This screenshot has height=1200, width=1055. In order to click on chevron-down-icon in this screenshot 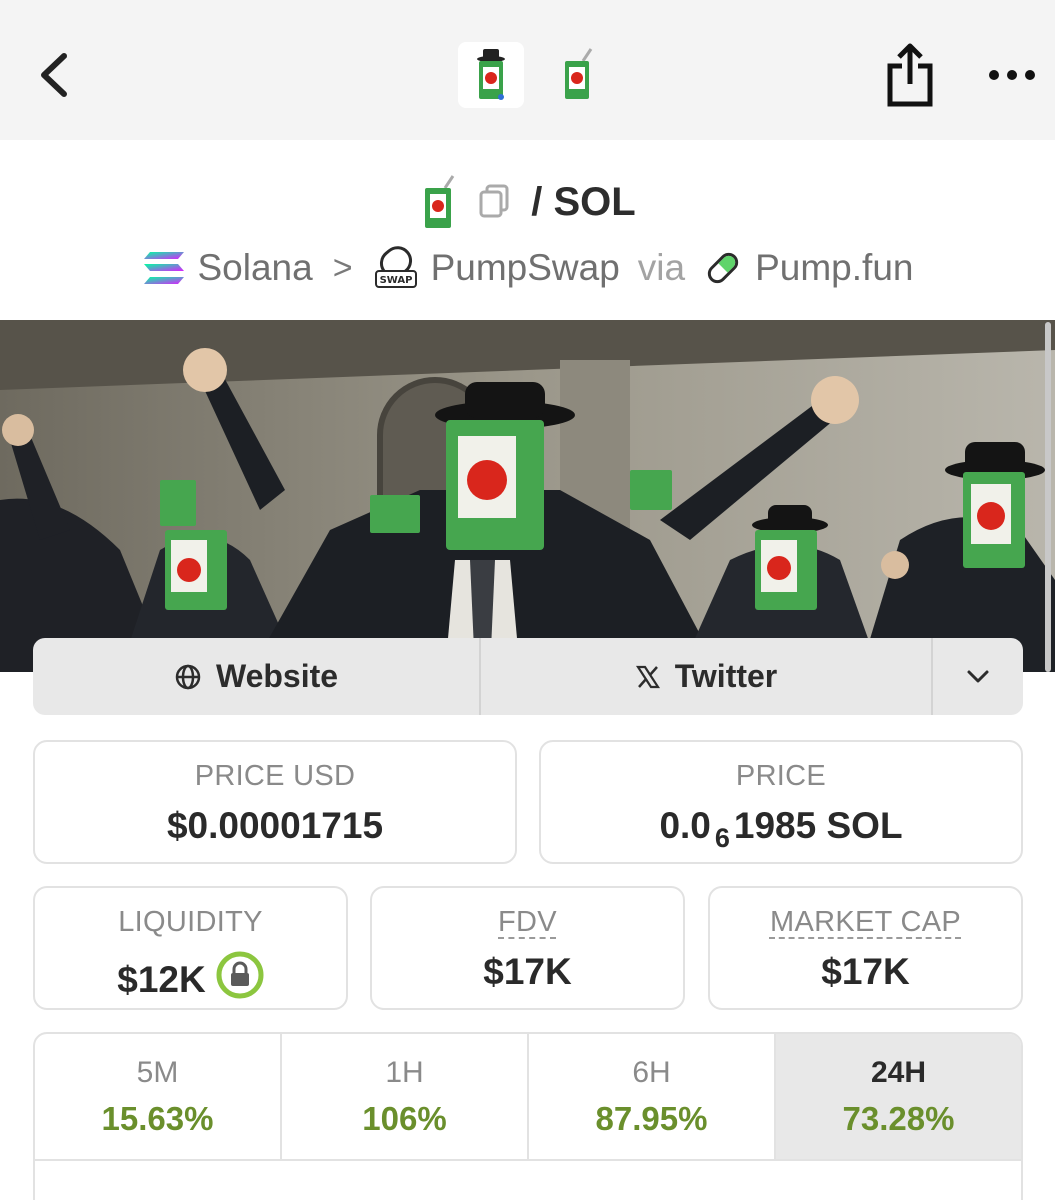, I will do `click(978, 676)`.